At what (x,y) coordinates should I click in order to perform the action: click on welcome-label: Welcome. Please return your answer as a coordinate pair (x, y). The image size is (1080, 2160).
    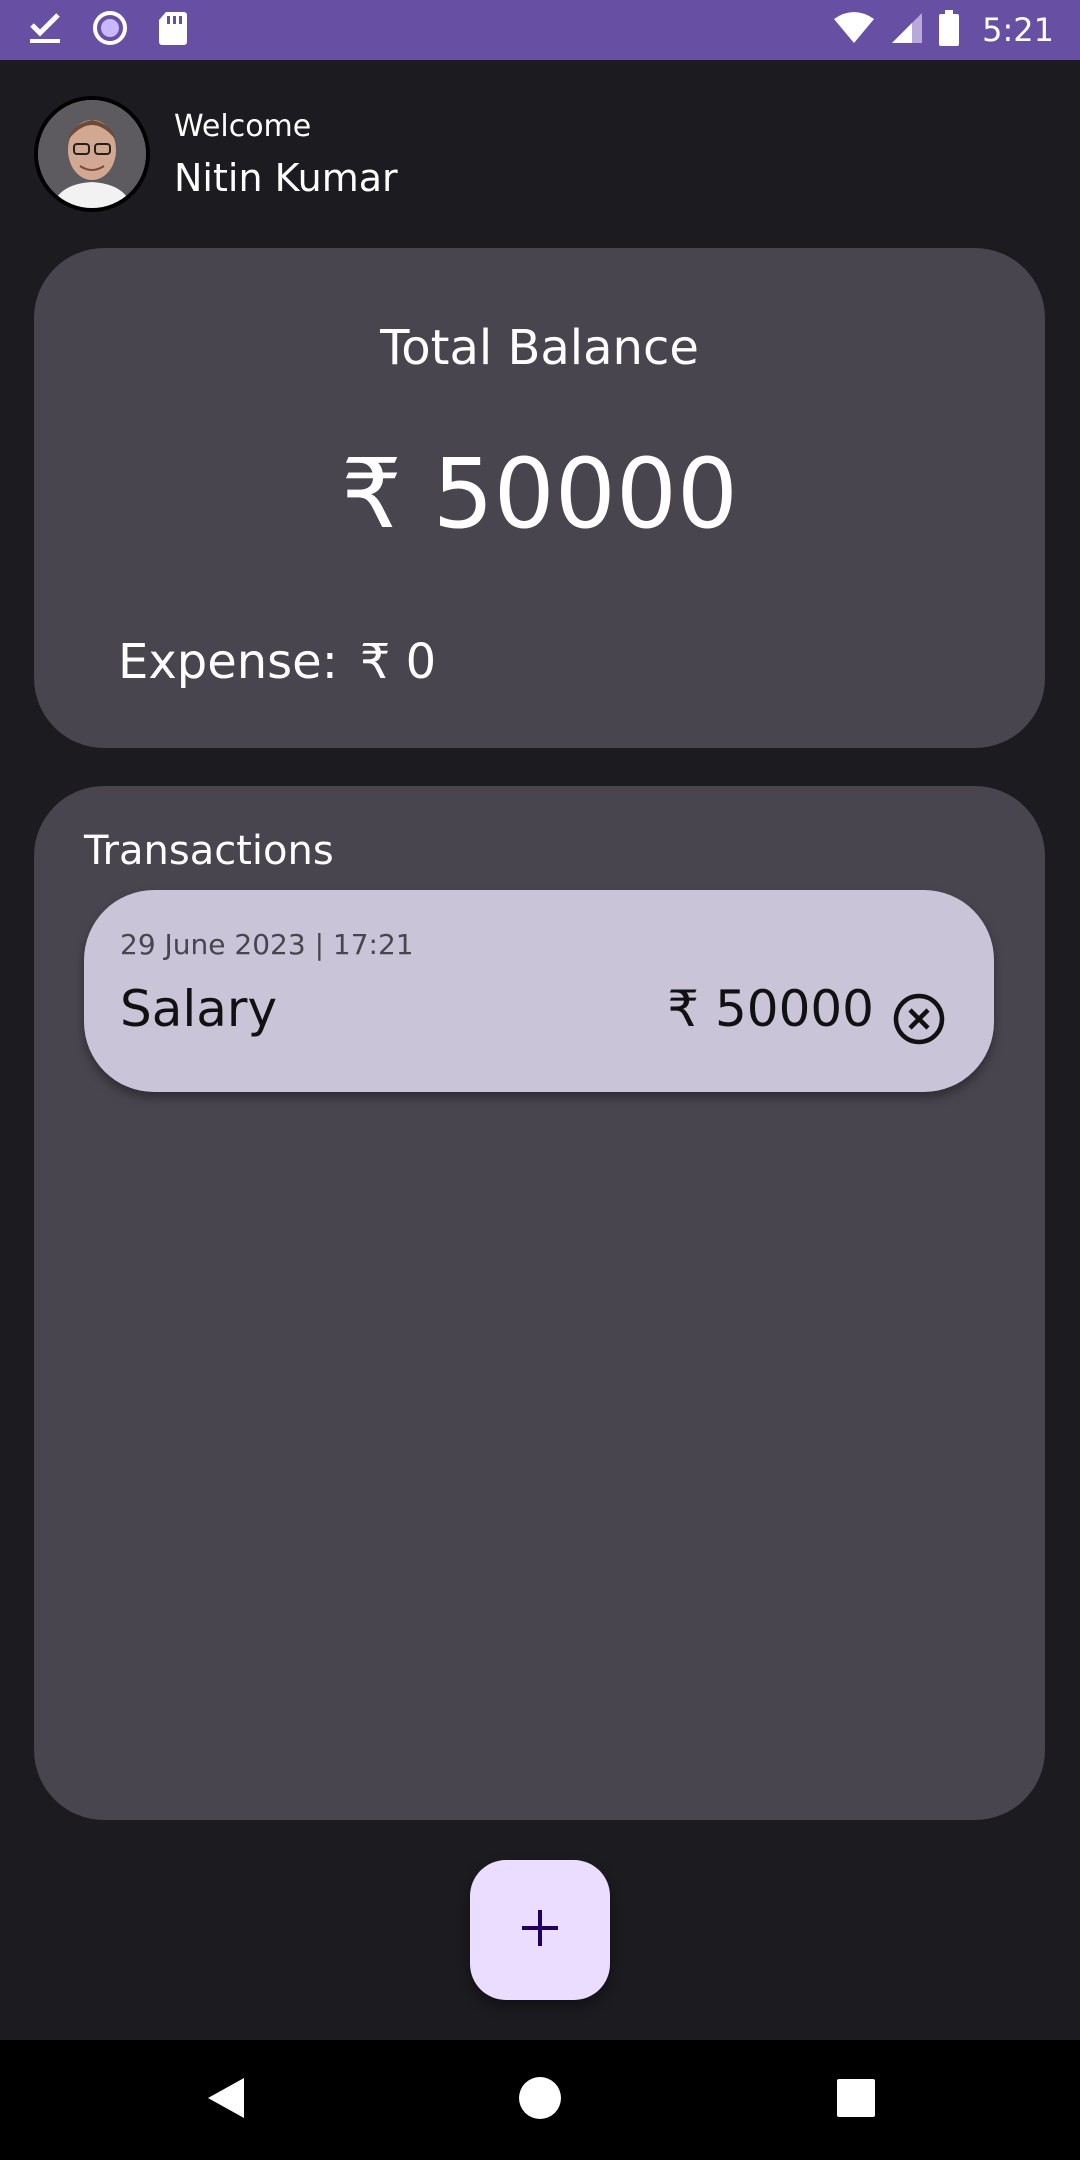
    Looking at the image, I should click on (243, 126).